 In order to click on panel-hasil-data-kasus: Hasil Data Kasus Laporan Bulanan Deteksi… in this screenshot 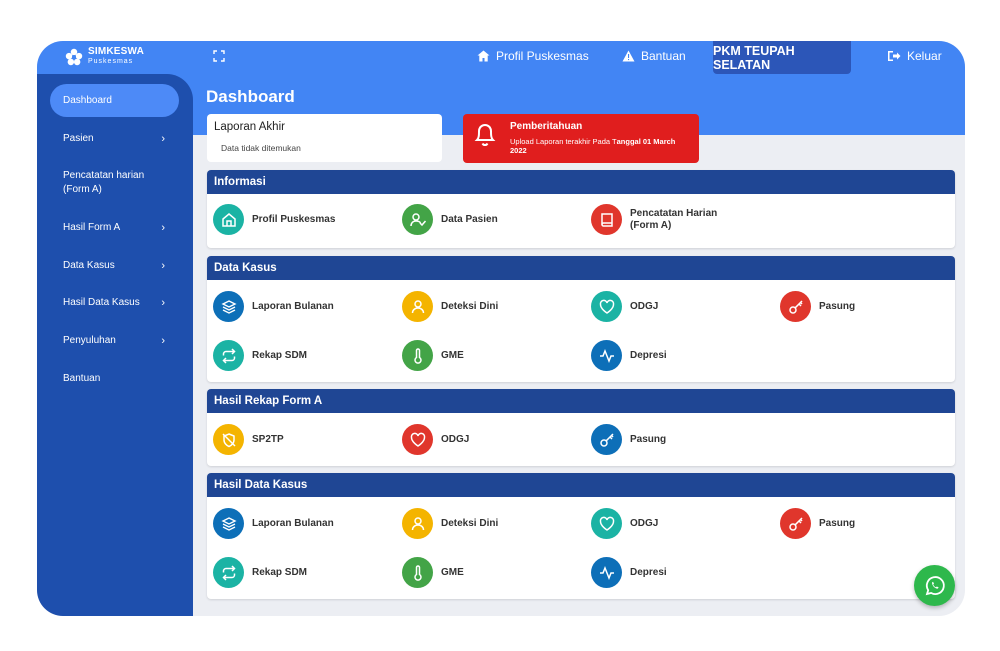, I will do `click(581, 536)`.